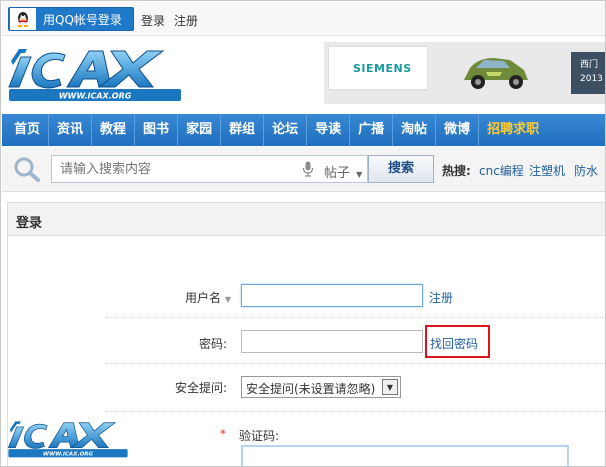 Image resolution: width=606 pixels, height=467 pixels. I want to click on username-label: 用户名 ▼, so click(201, 297).